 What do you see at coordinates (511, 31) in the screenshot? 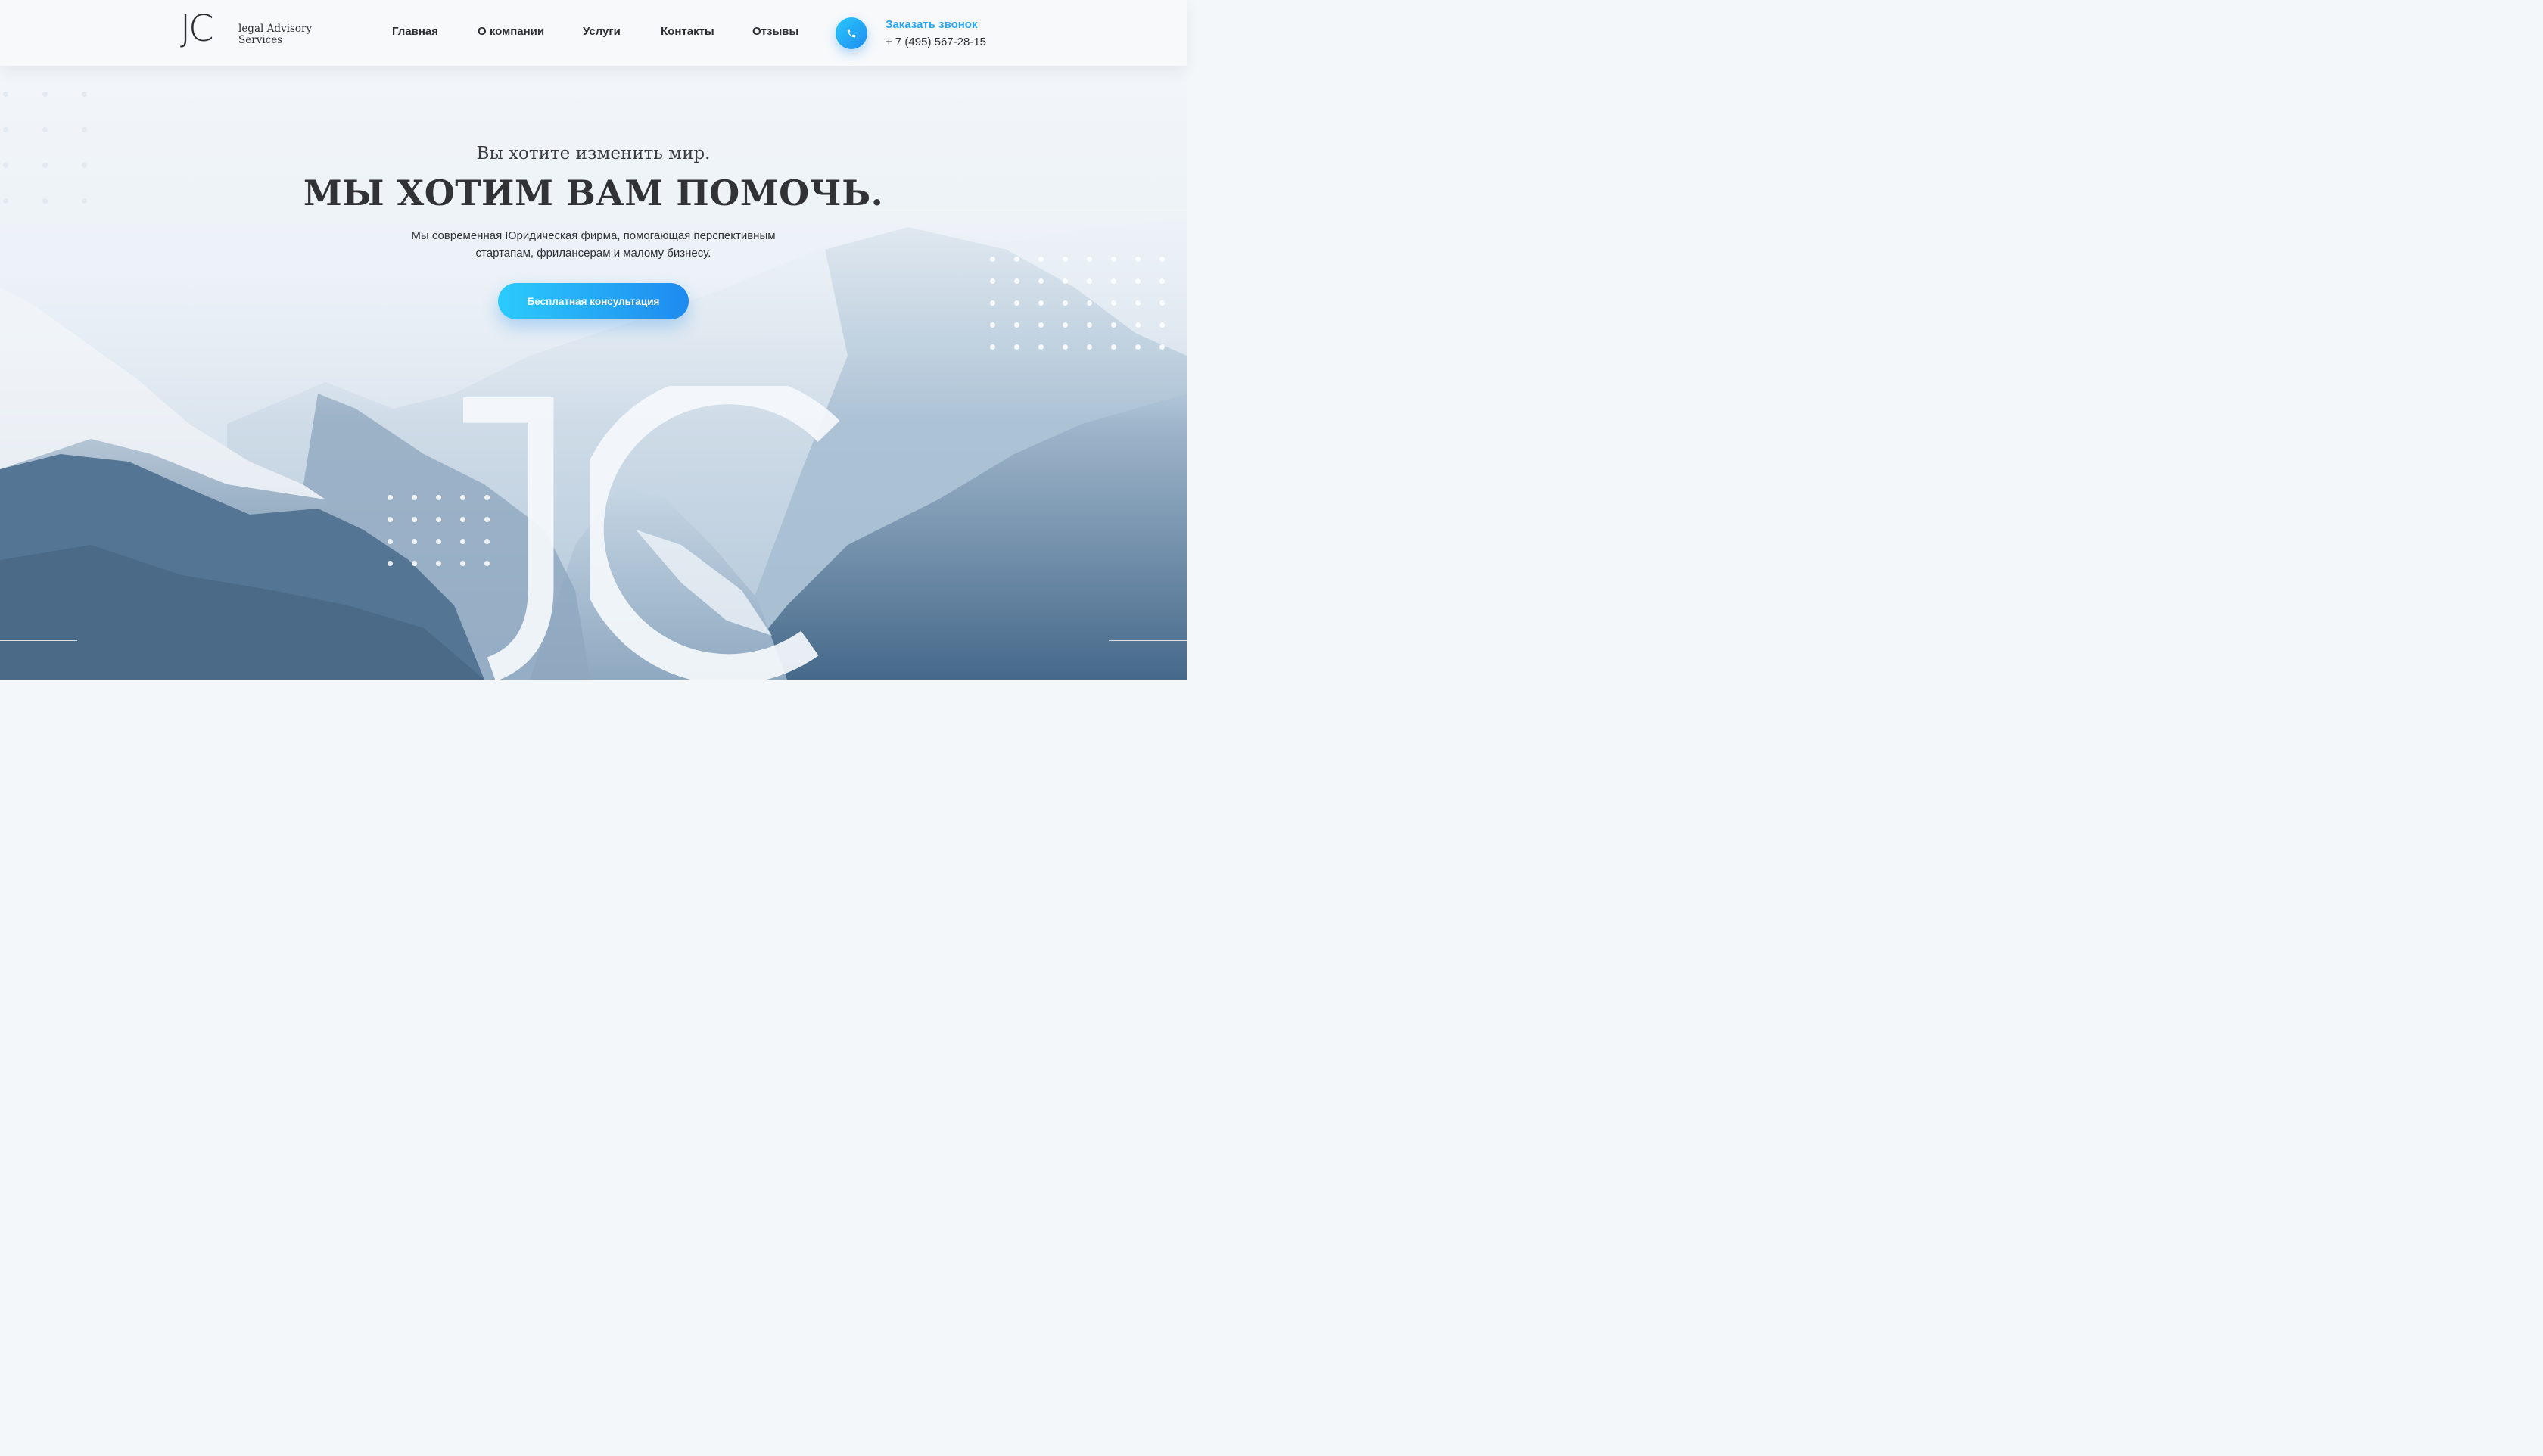
I see `nav-item-about: О компании` at bounding box center [511, 31].